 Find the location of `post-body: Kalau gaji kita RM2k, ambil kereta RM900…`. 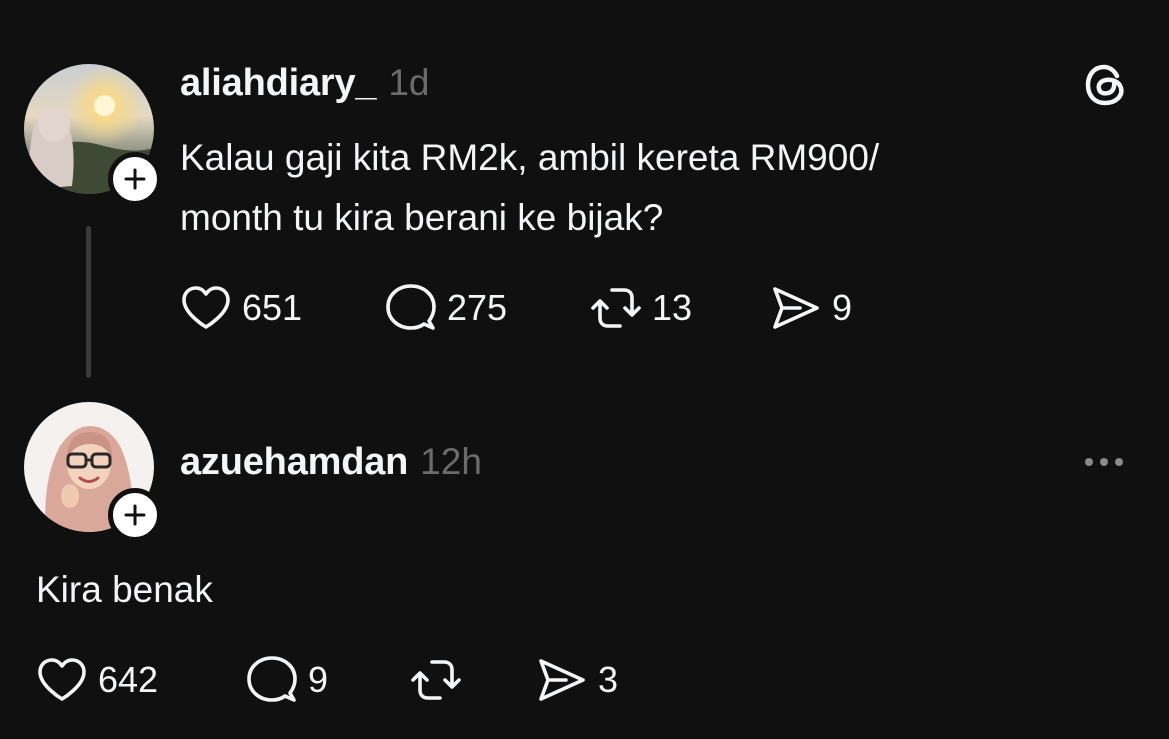

post-body: Kalau gaji kita RM2k, ambil kereta RM900… is located at coordinates (630, 188).